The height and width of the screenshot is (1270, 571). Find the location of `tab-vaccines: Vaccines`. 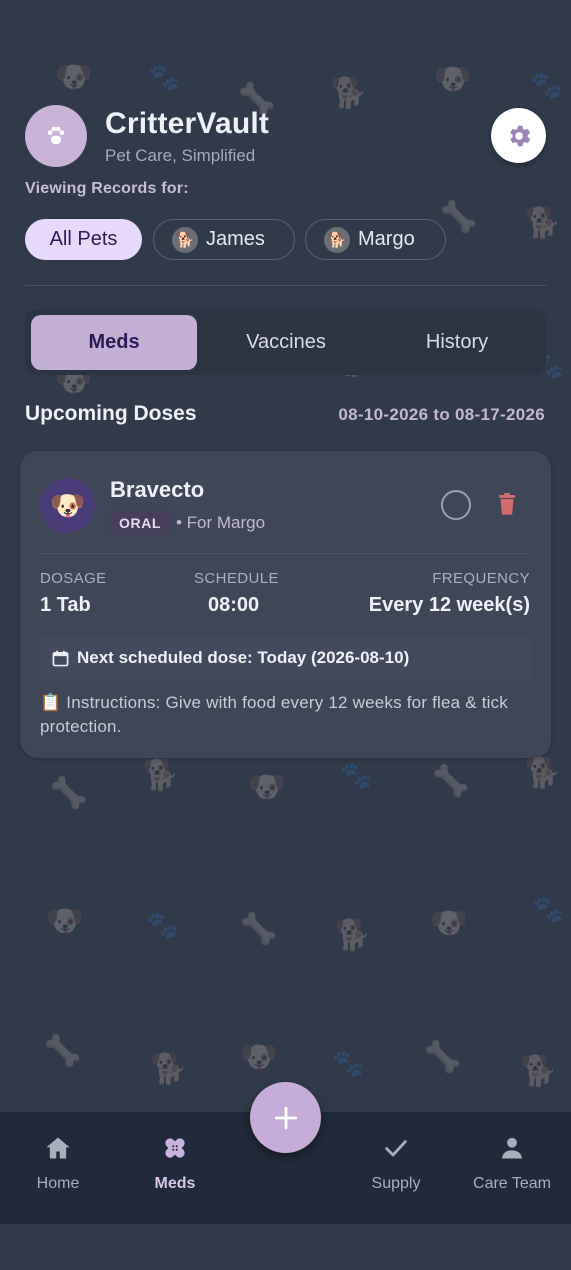

tab-vaccines: Vaccines is located at coordinates (286, 342).